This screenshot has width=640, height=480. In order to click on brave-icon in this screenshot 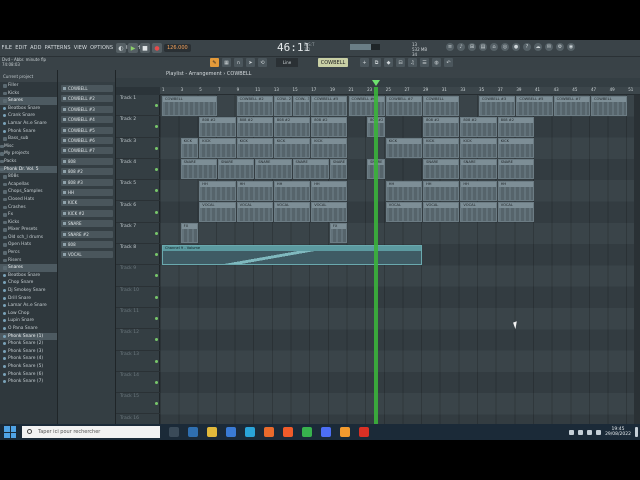, I will do `click(288, 432)`.